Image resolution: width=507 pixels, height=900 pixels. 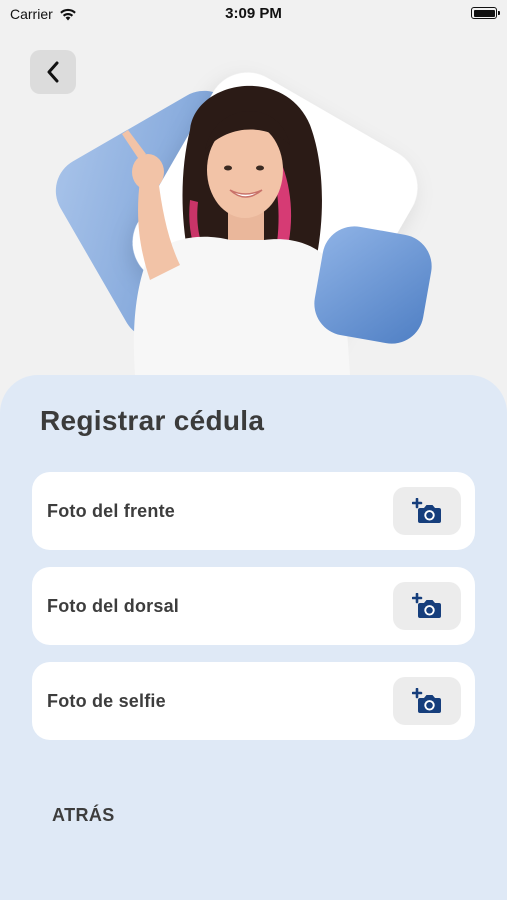 I want to click on battery-icon, so click(x=485, y=13).